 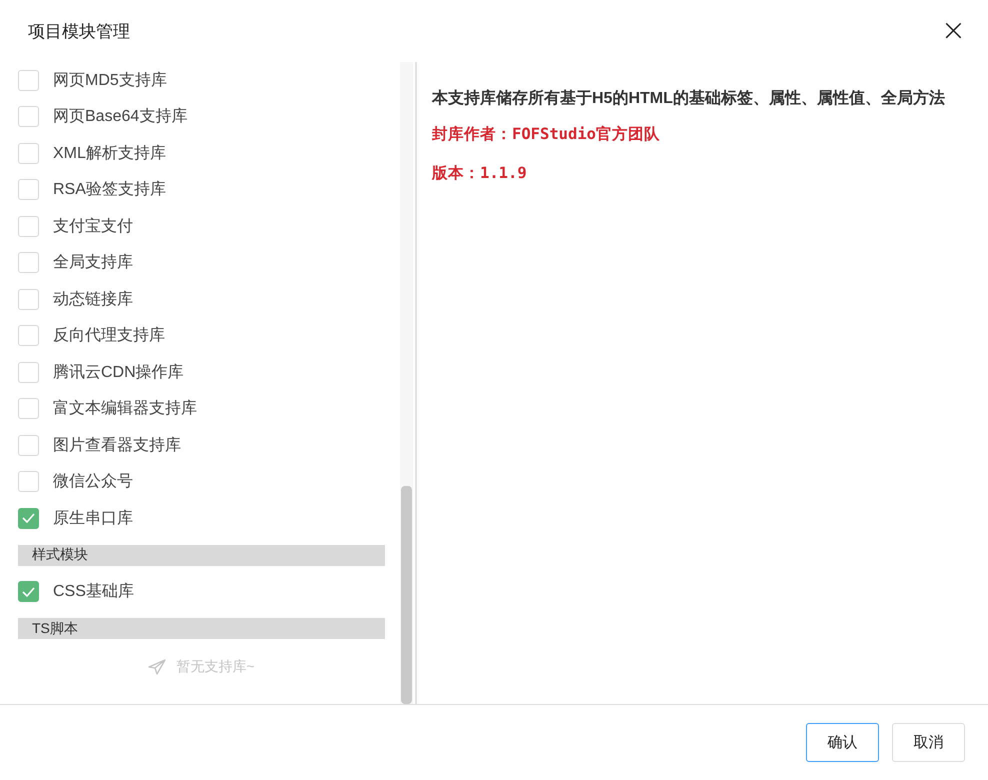 I want to click on empty-message: 暂无支持库~, so click(x=215, y=667).